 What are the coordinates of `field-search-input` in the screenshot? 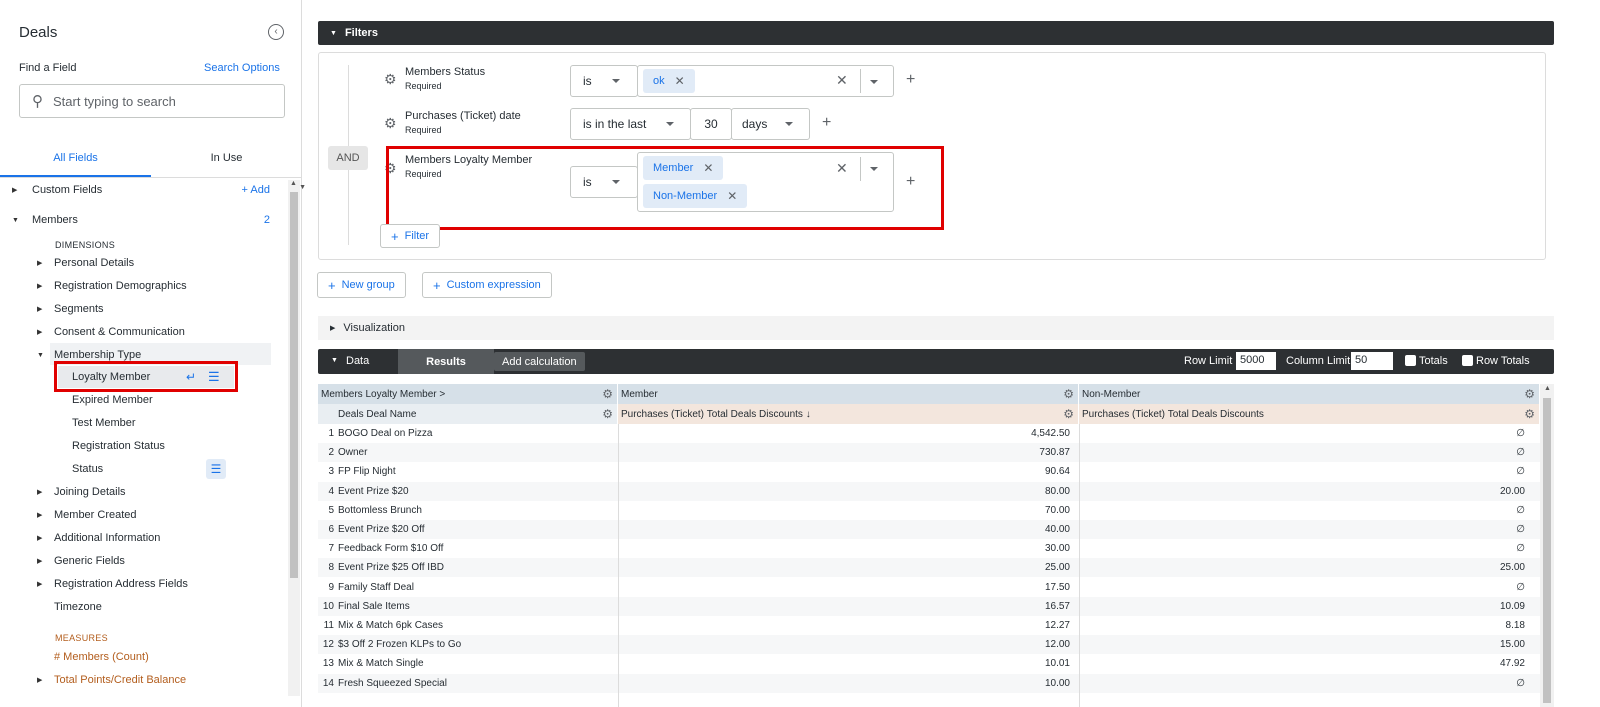 It's located at (153, 101).